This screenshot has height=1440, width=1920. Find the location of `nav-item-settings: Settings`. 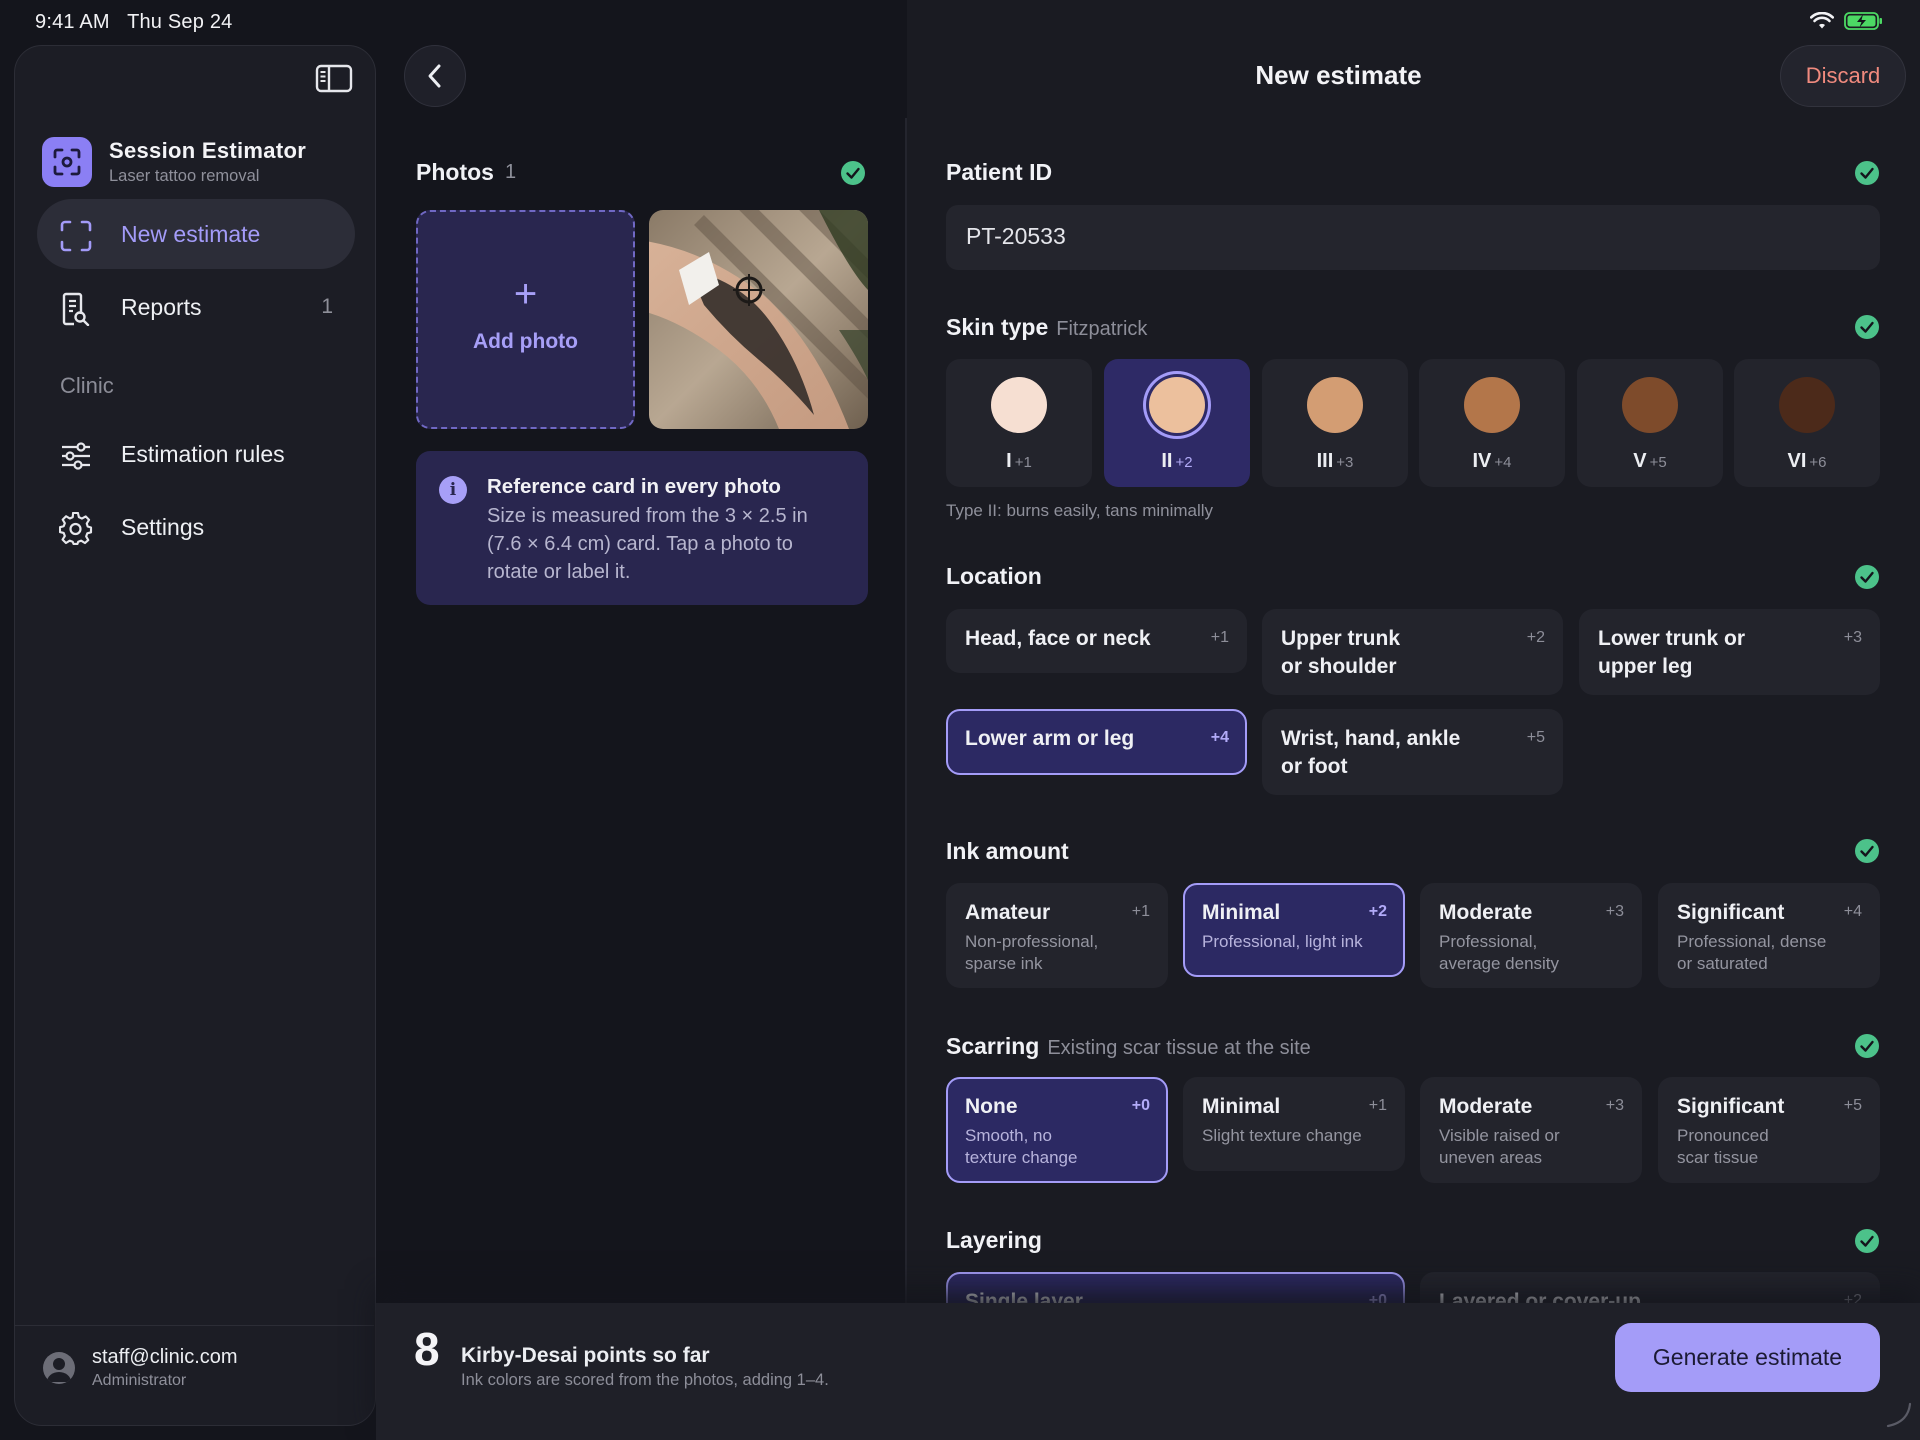

nav-item-settings: Settings is located at coordinates (196, 527).